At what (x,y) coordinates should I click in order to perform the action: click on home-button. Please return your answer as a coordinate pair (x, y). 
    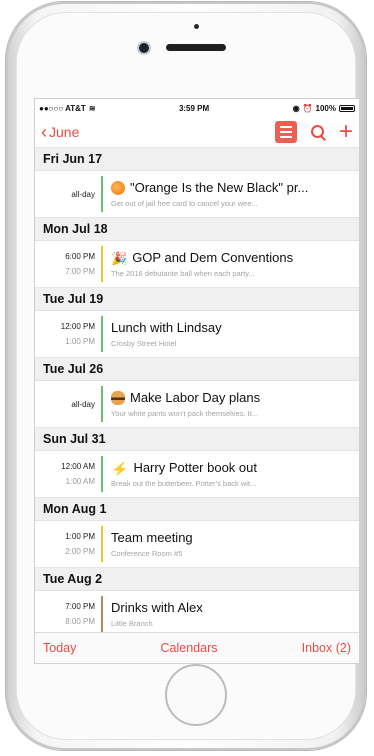
    Looking at the image, I should click on (196, 695).